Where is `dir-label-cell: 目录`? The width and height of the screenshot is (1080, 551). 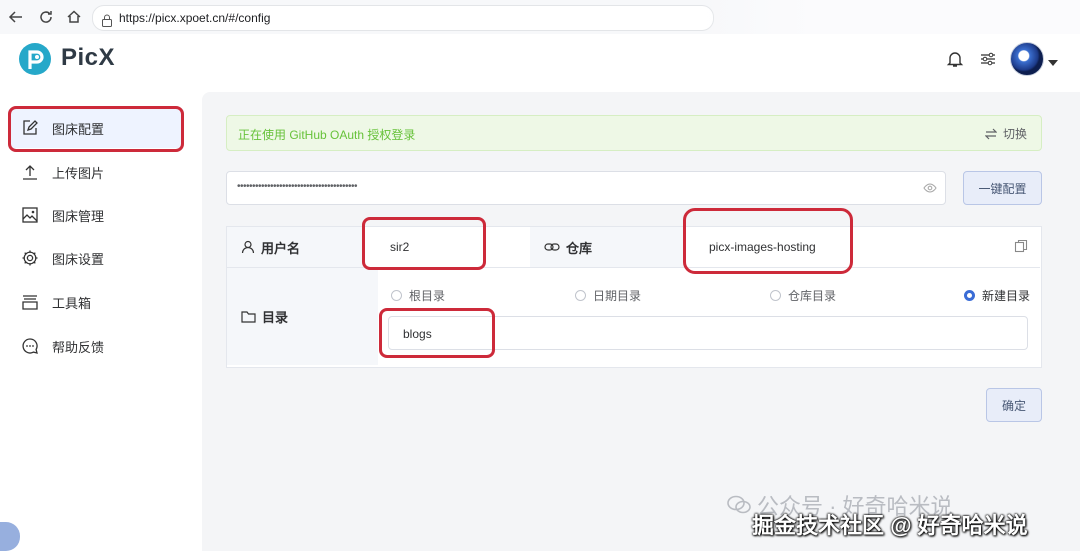 dir-label-cell: 目录 is located at coordinates (302, 316).